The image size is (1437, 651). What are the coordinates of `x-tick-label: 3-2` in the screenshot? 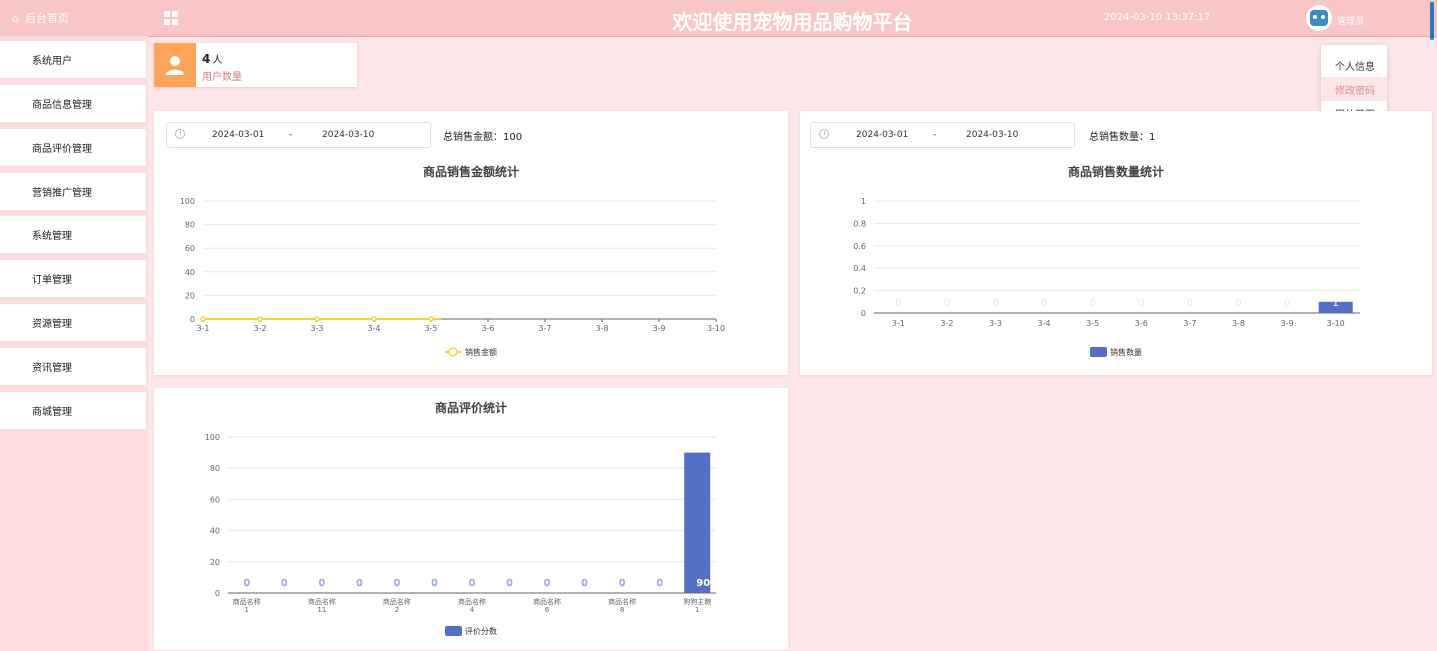 It's located at (259, 328).